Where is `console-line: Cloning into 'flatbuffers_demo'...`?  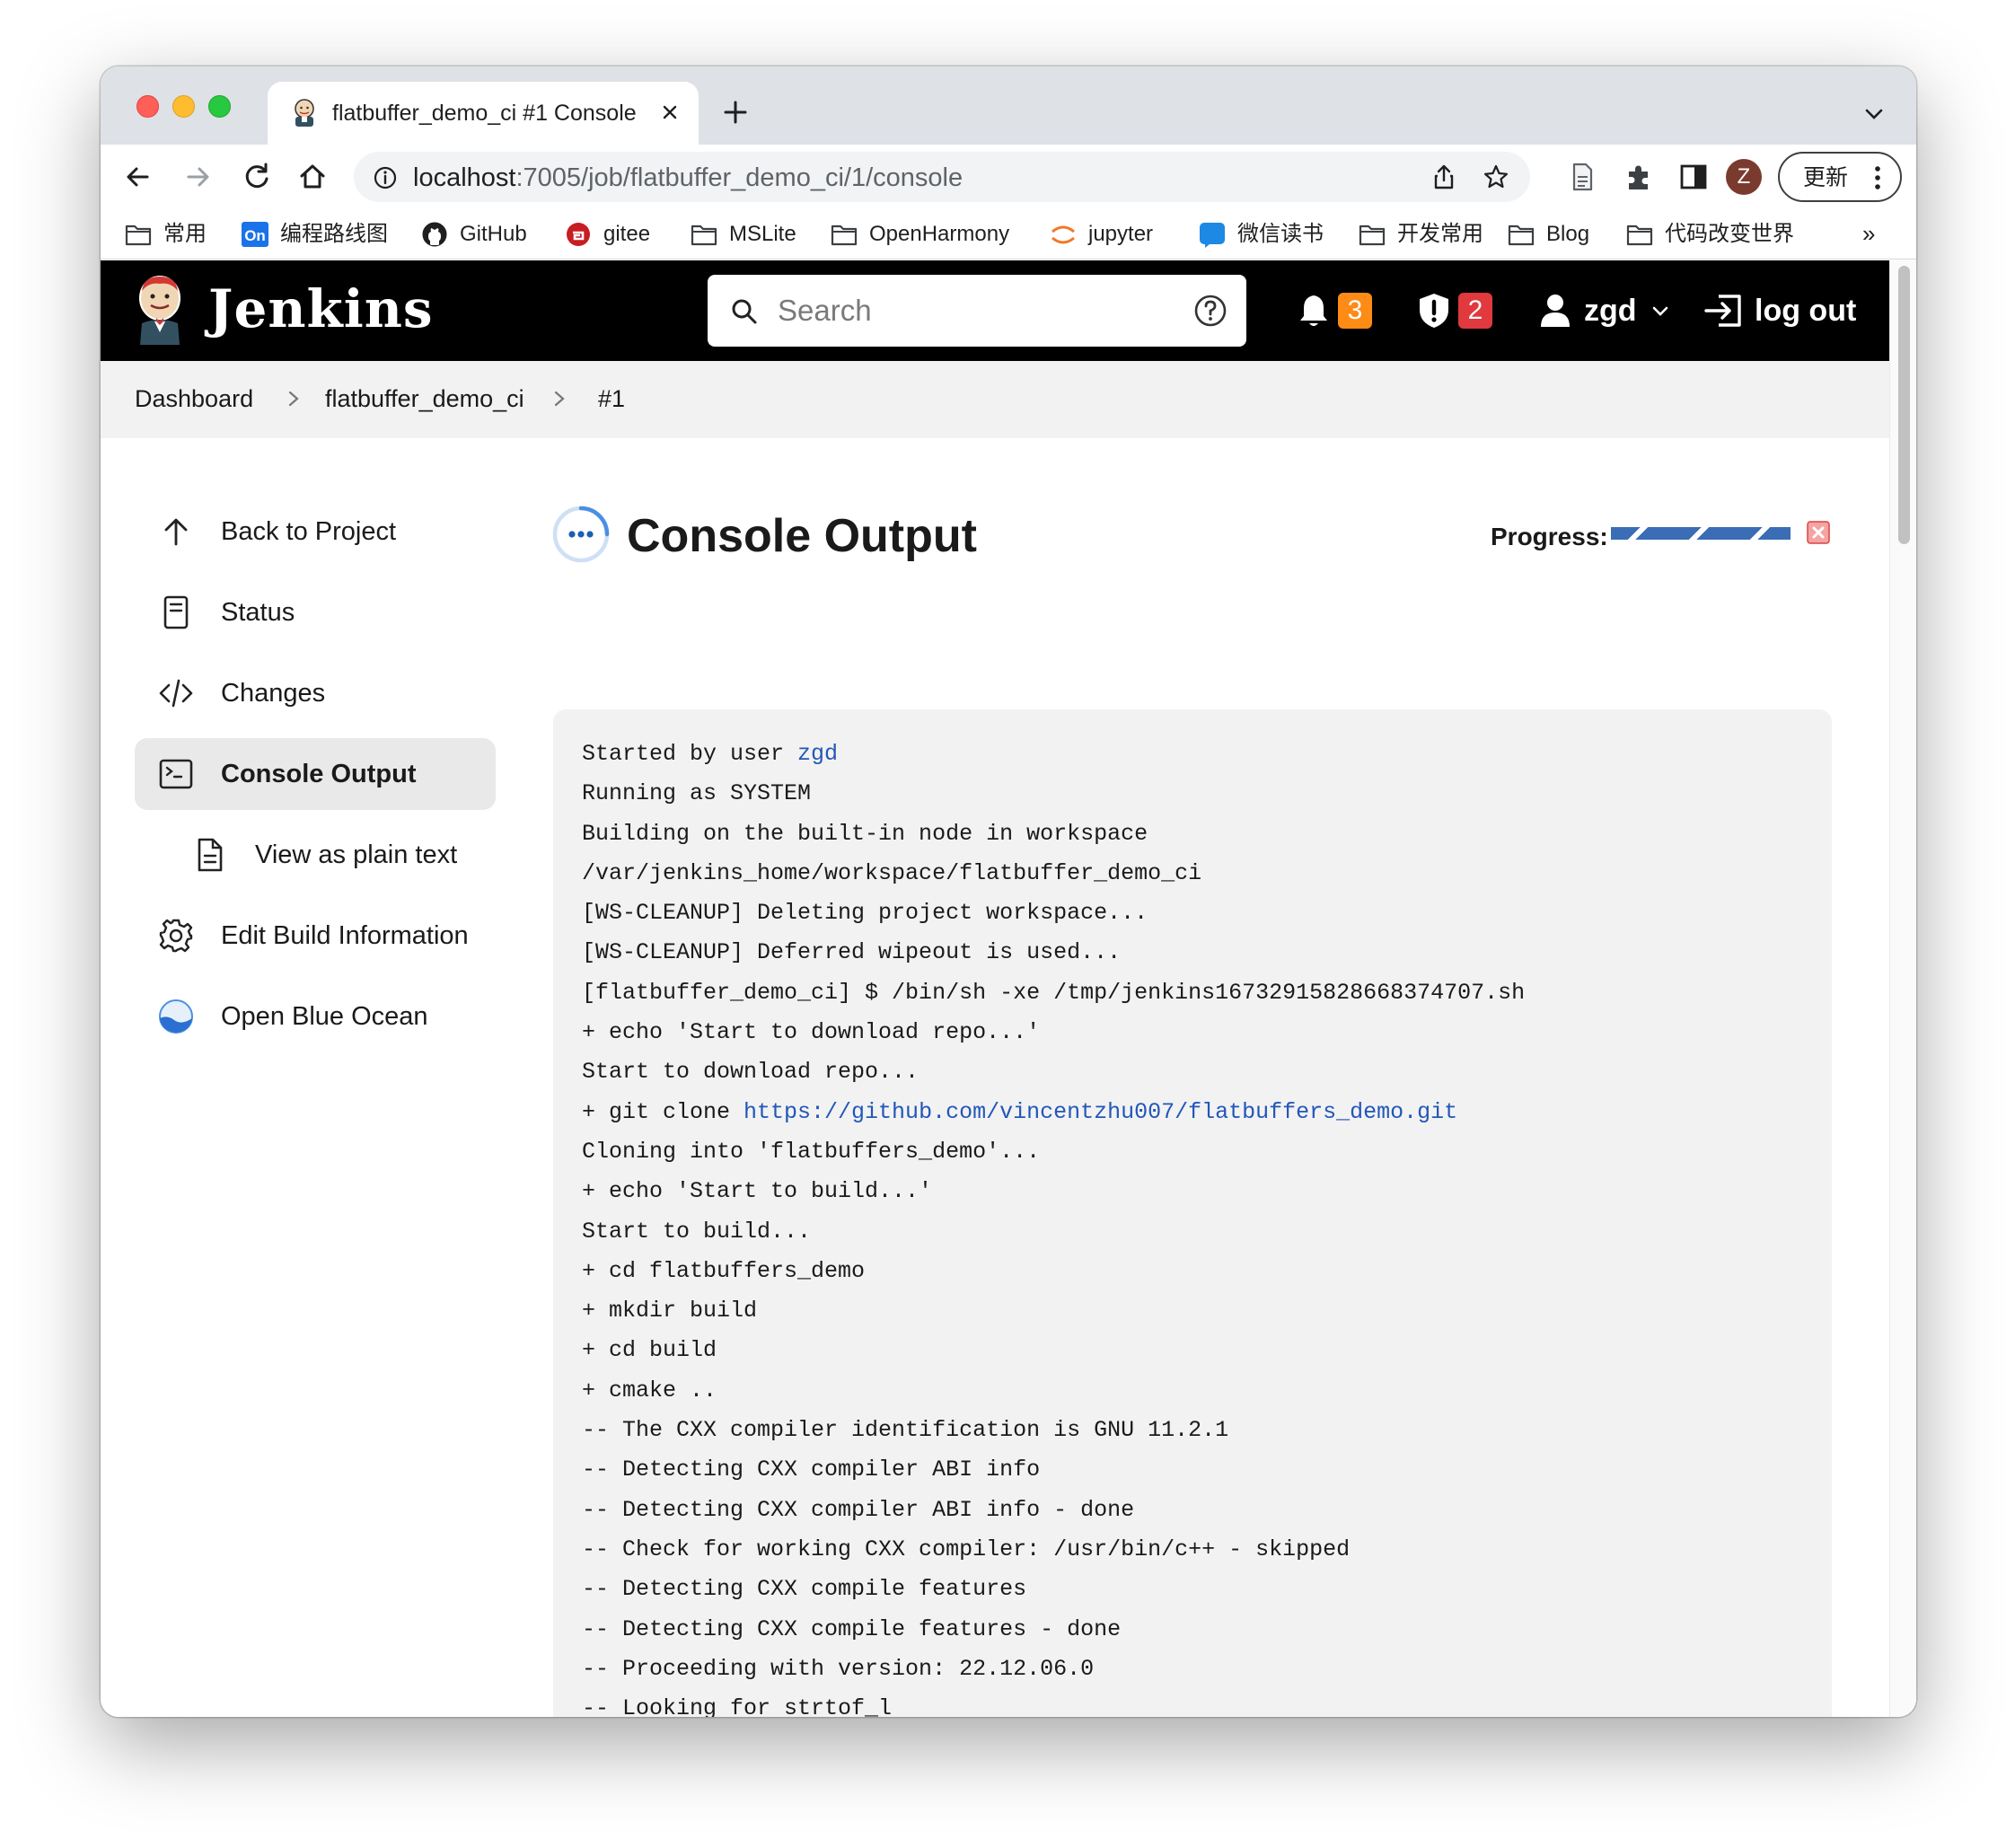
console-line: Cloning into 'flatbuffers_demo'... is located at coordinates (811, 1151).